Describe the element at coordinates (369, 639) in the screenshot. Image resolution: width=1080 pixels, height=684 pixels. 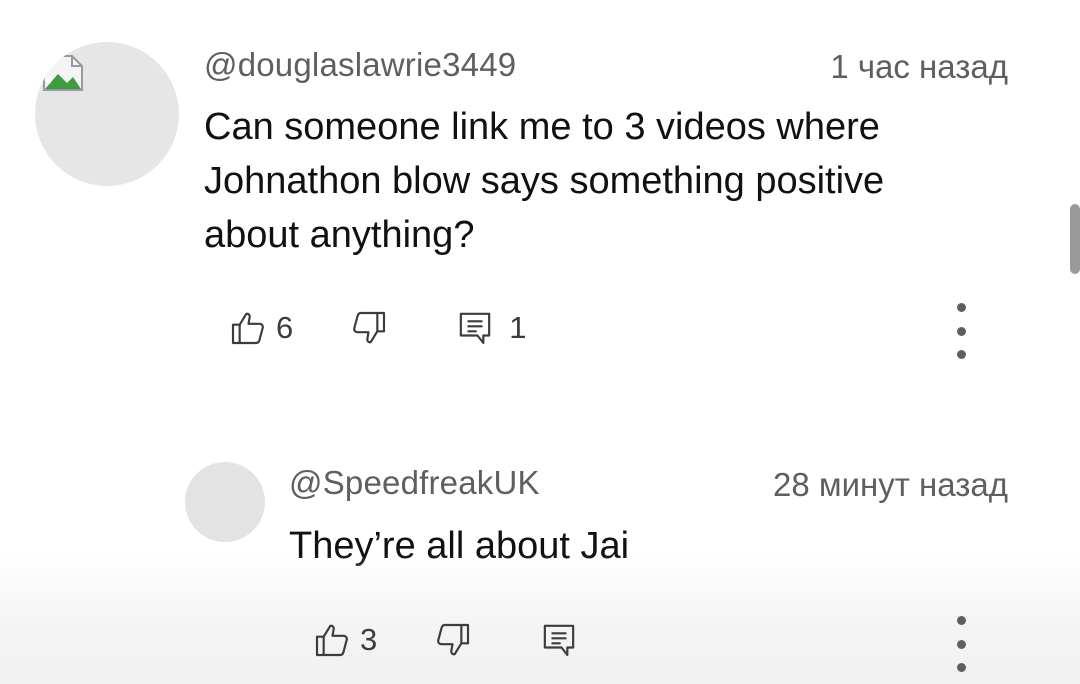
I see `like-count: 3` at that location.